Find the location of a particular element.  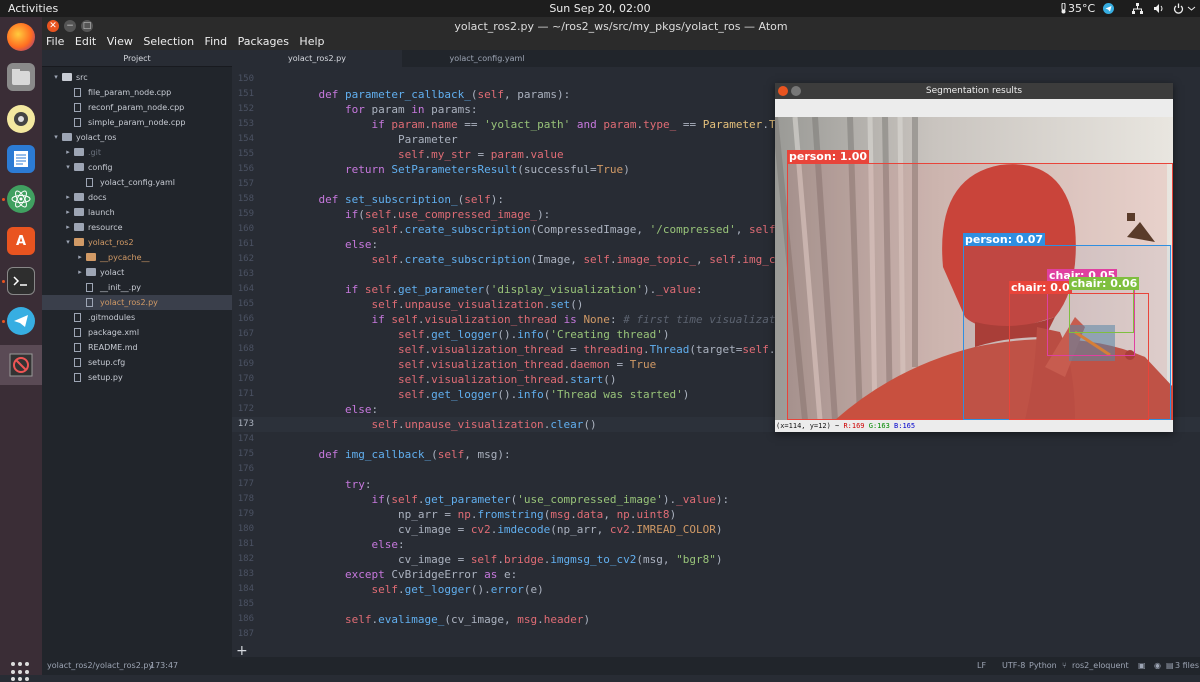

line-number: 161 is located at coordinates (243, 244).